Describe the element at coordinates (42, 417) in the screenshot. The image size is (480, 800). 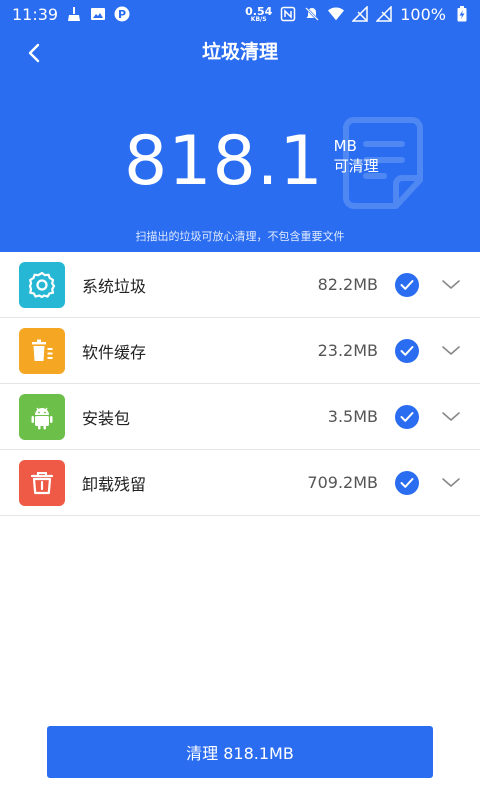
I see `android-icon` at that location.